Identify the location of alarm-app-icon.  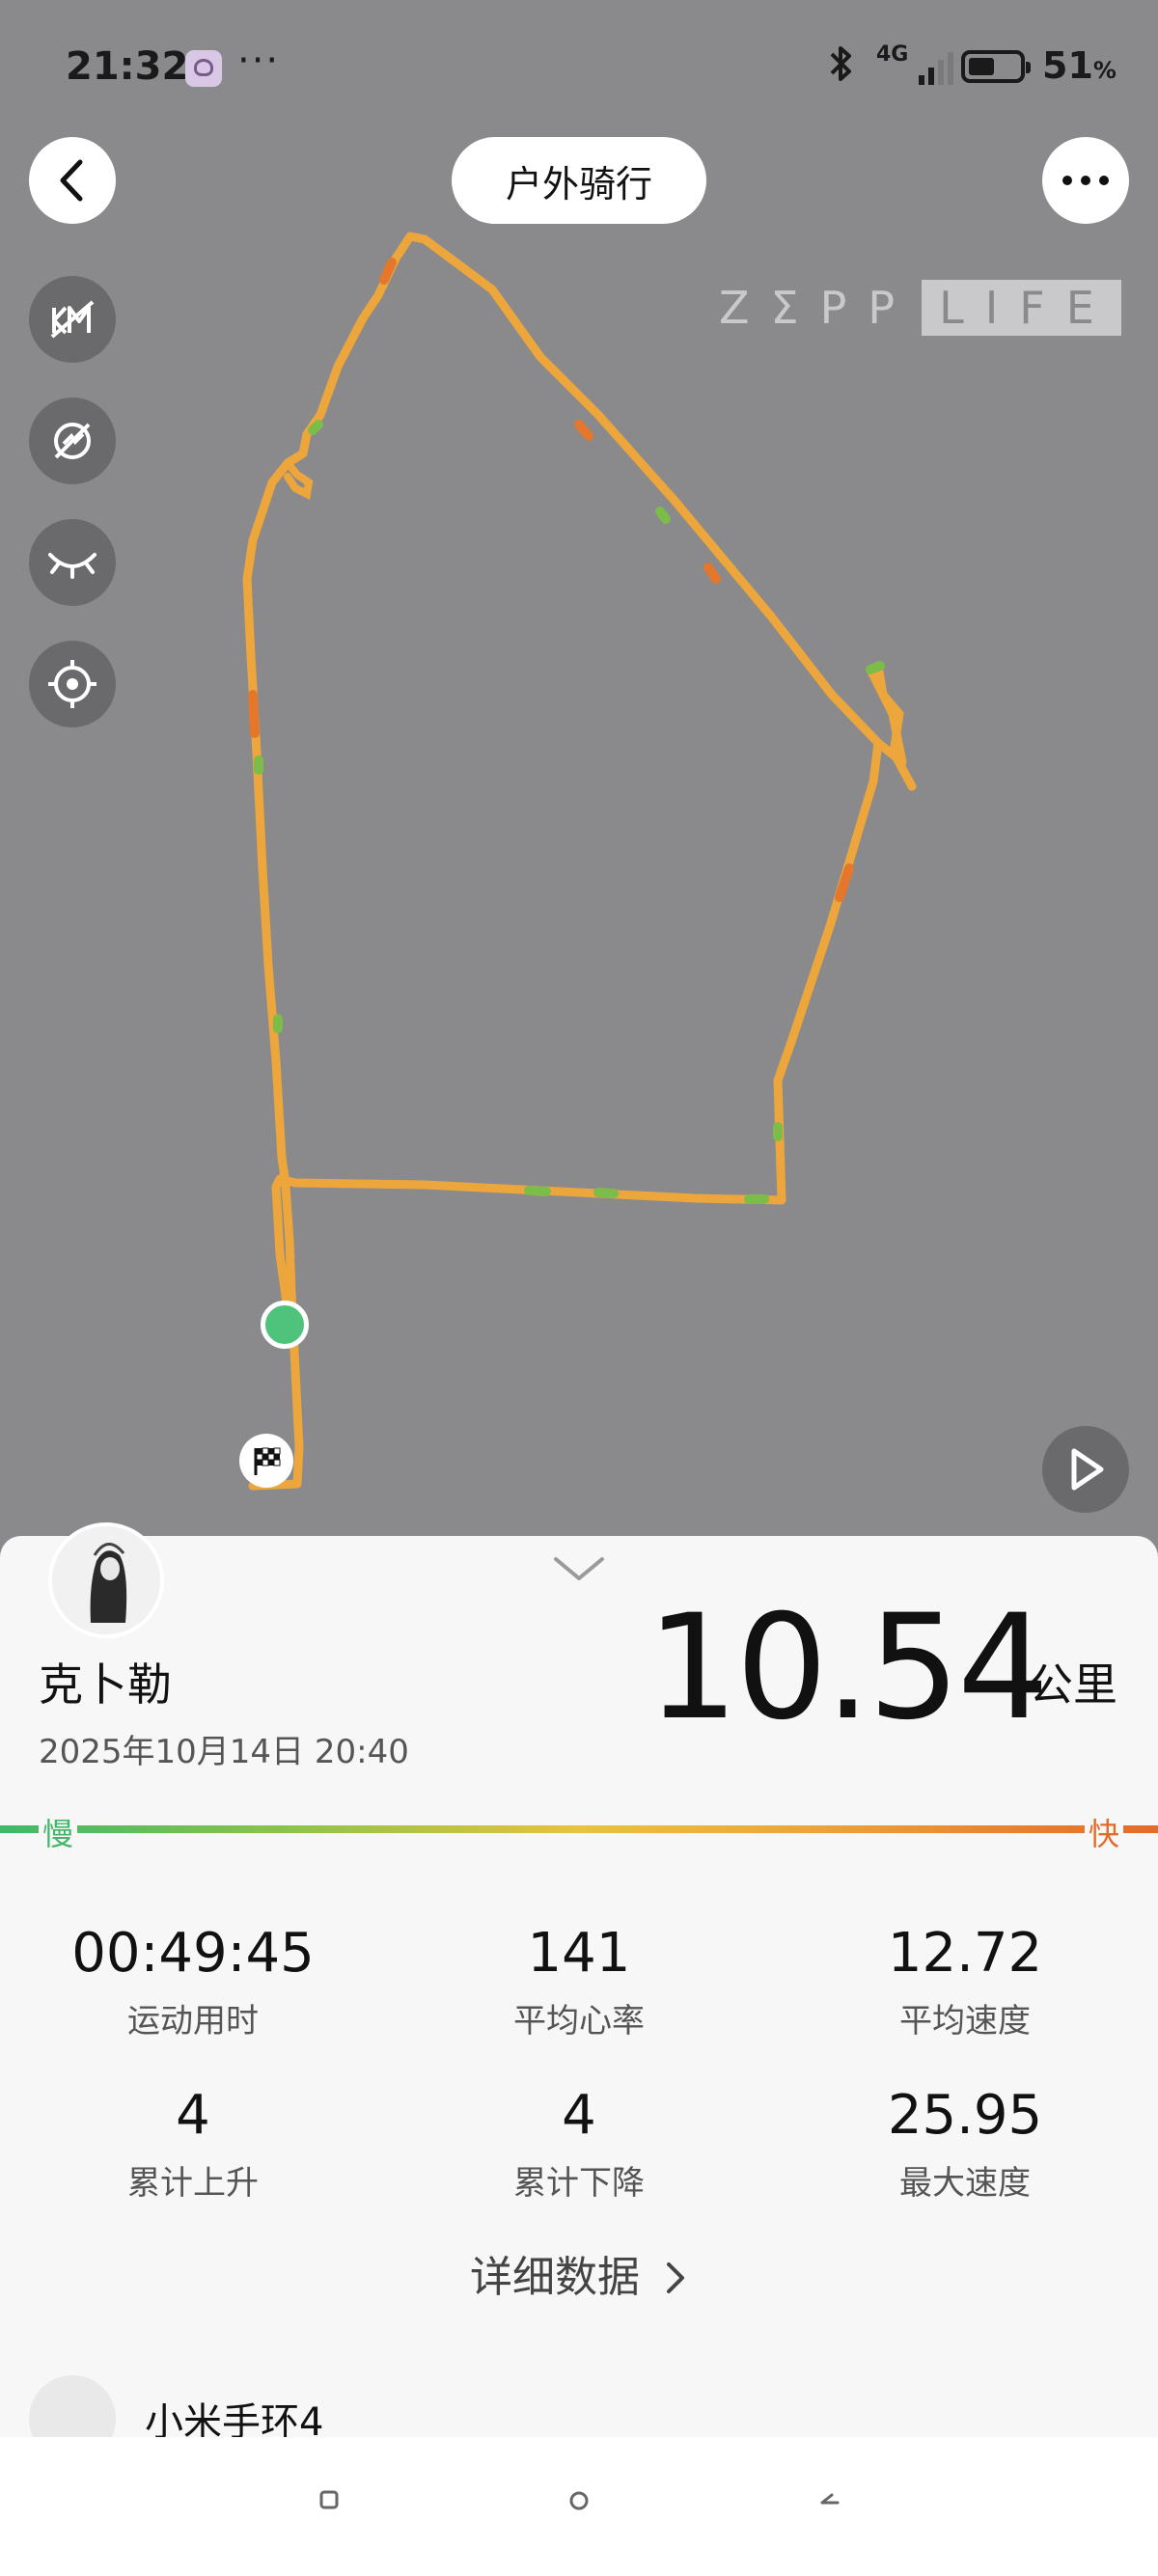
(203, 68).